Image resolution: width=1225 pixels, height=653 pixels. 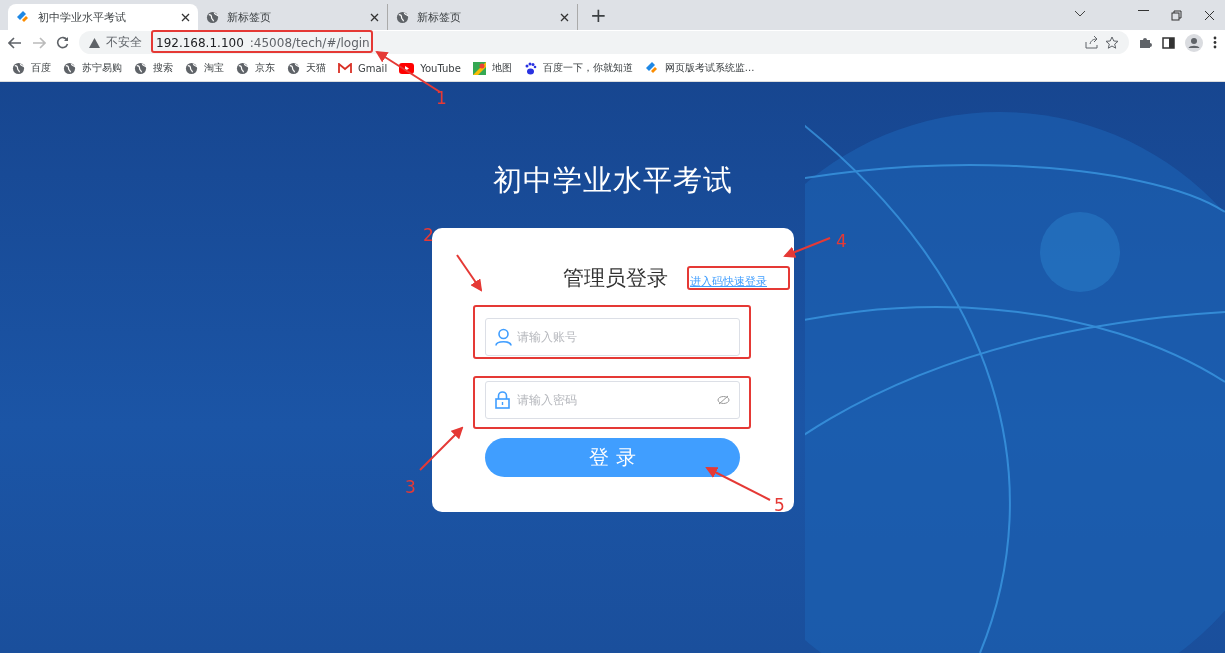 What do you see at coordinates (31, 68) in the screenshot?
I see `bookmark: 百度` at bounding box center [31, 68].